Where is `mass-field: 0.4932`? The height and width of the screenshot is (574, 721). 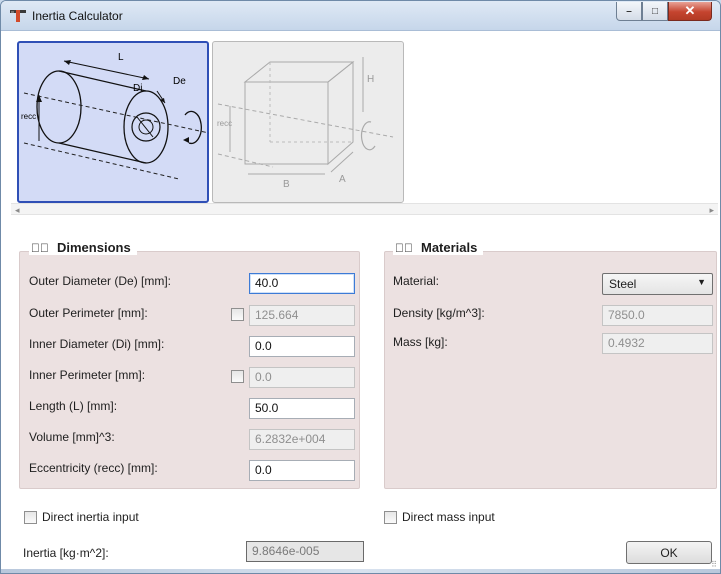 mass-field: 0.4932 is located at coordinates (657, 343).